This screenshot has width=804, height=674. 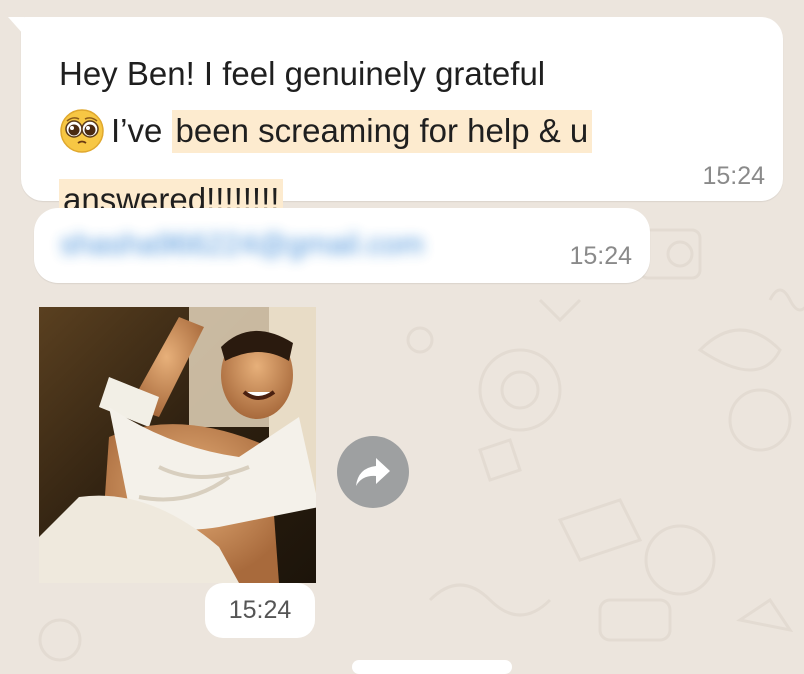 I want to click on photo-content, so click(x=177, y=445).